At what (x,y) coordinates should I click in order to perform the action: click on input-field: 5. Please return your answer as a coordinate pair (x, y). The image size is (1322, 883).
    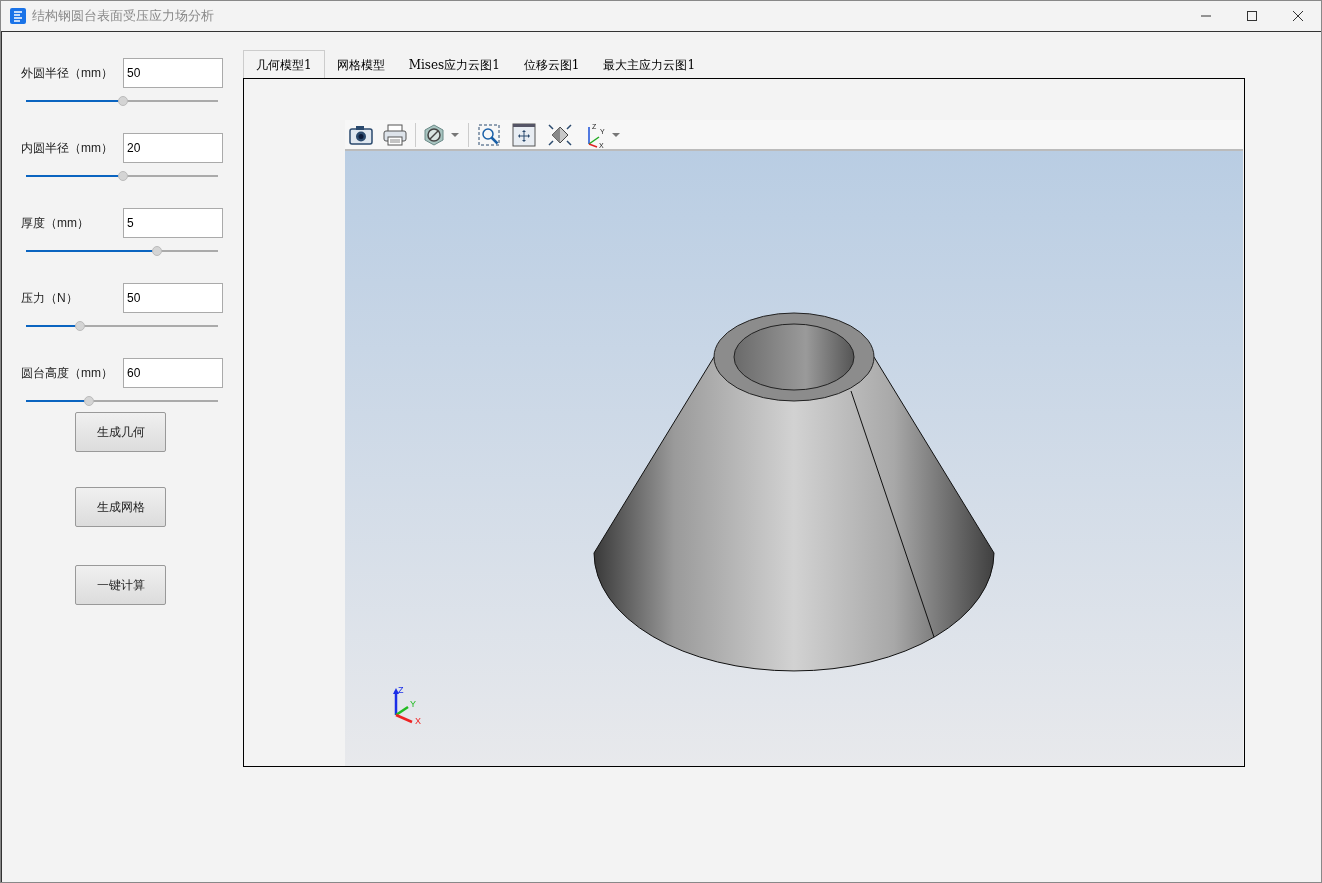
    Looking at the image, I should click on (173, 223).